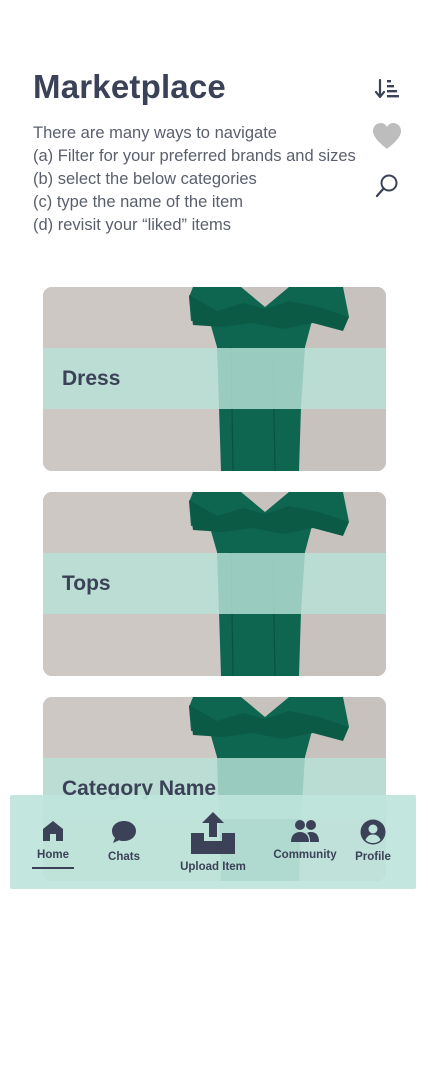  What do you see at coordinates (145, 179) in the screenshot?
I see `instruction-line: (b) select the below categories` at bounding box center [145, 179].